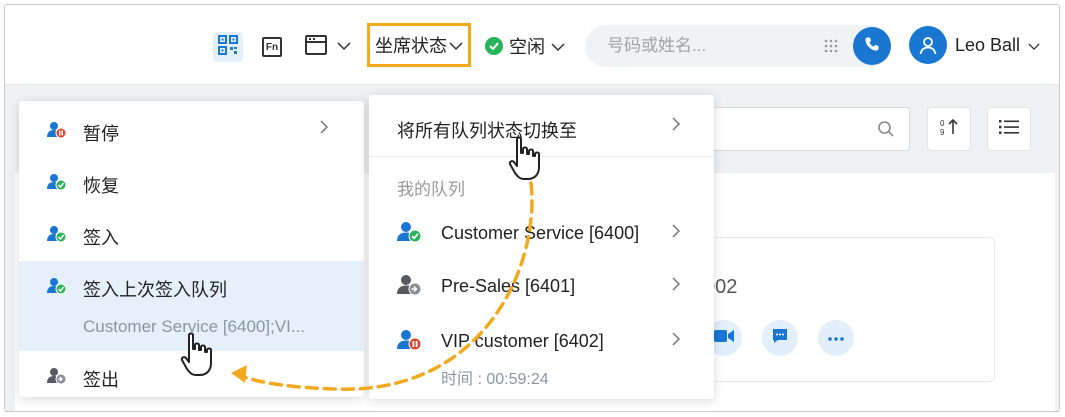 The height and width of the screenshot is (417, 1065). Describe the element at coordinates (410, 234) in the screenshot. I see `queue-online-icon` at that location.